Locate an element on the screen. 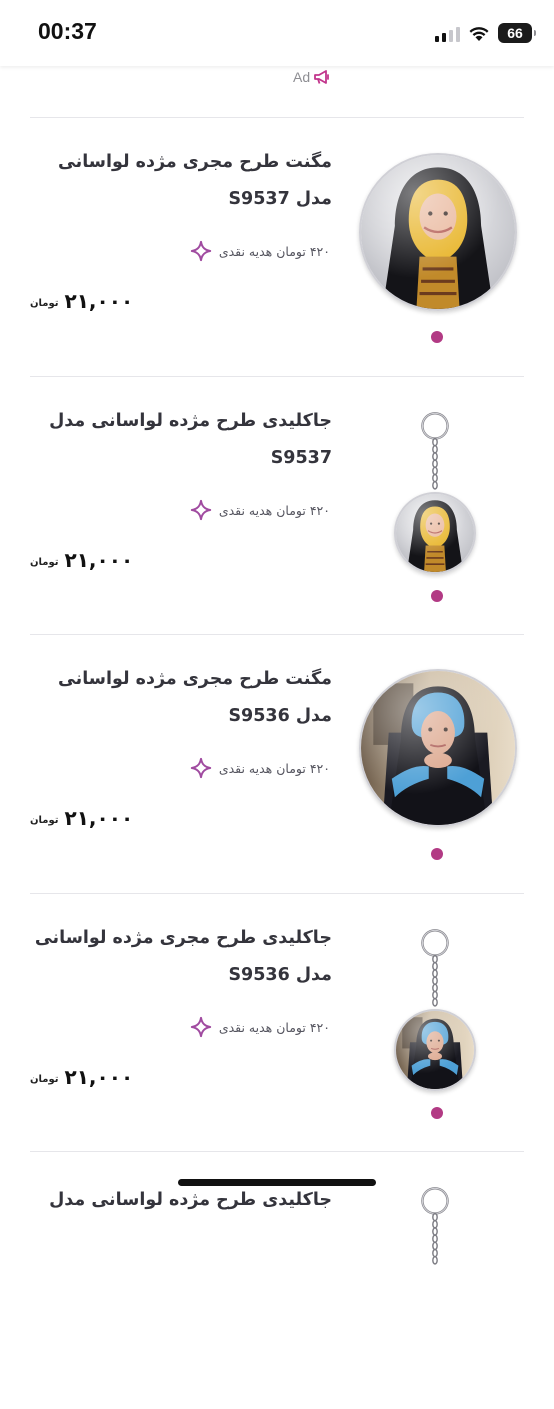  ad-label-text: Ad is located at coordinates (302, 77).